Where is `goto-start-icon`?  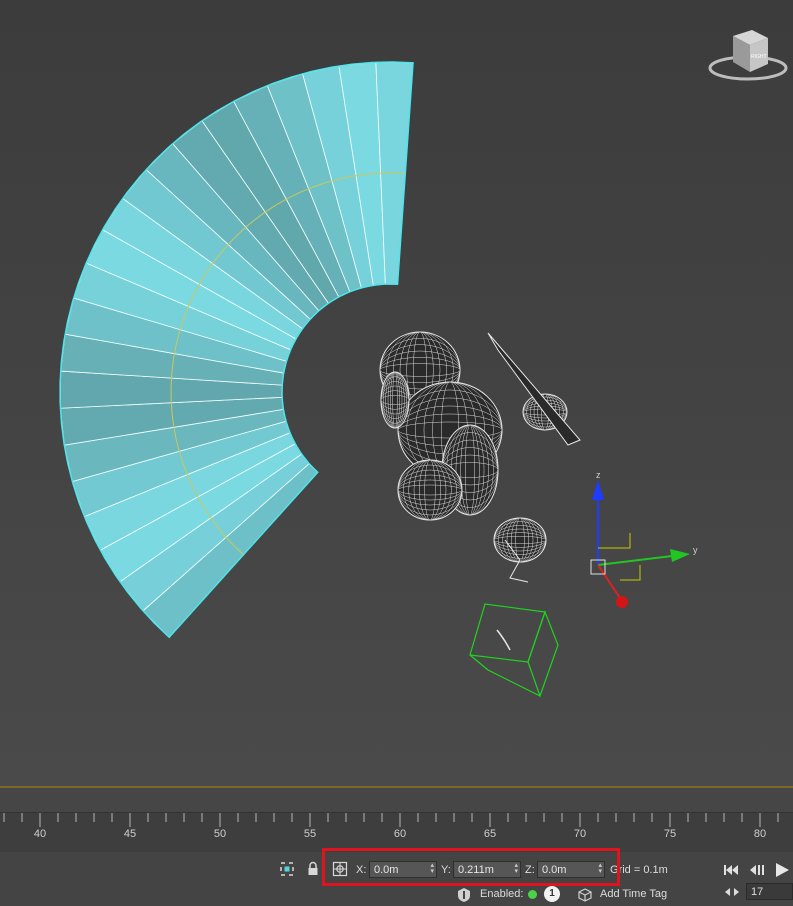 goto-start-icon is located at coordinates (731, 870).